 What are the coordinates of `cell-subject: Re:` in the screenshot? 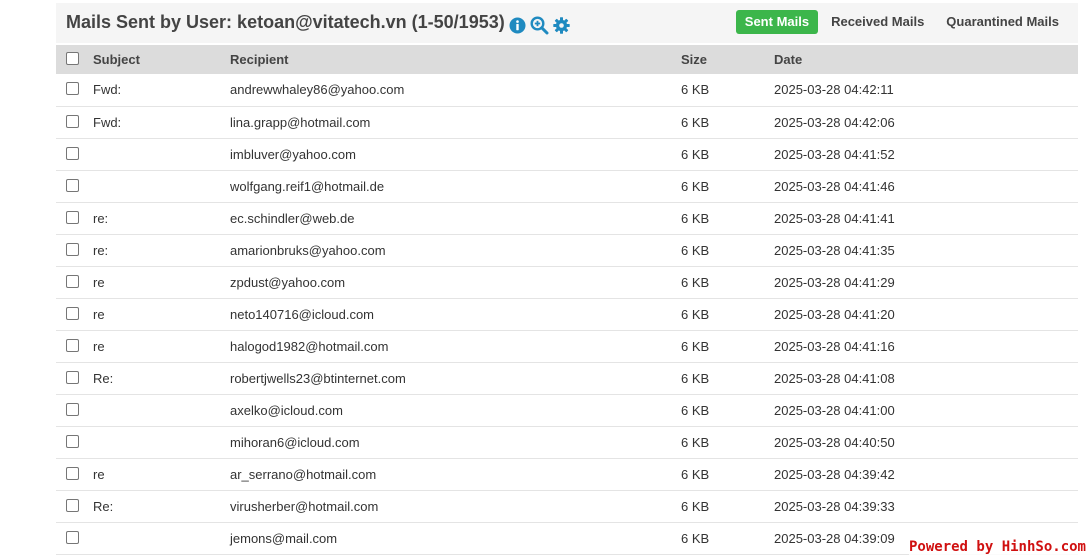 It's located at (103, 506).